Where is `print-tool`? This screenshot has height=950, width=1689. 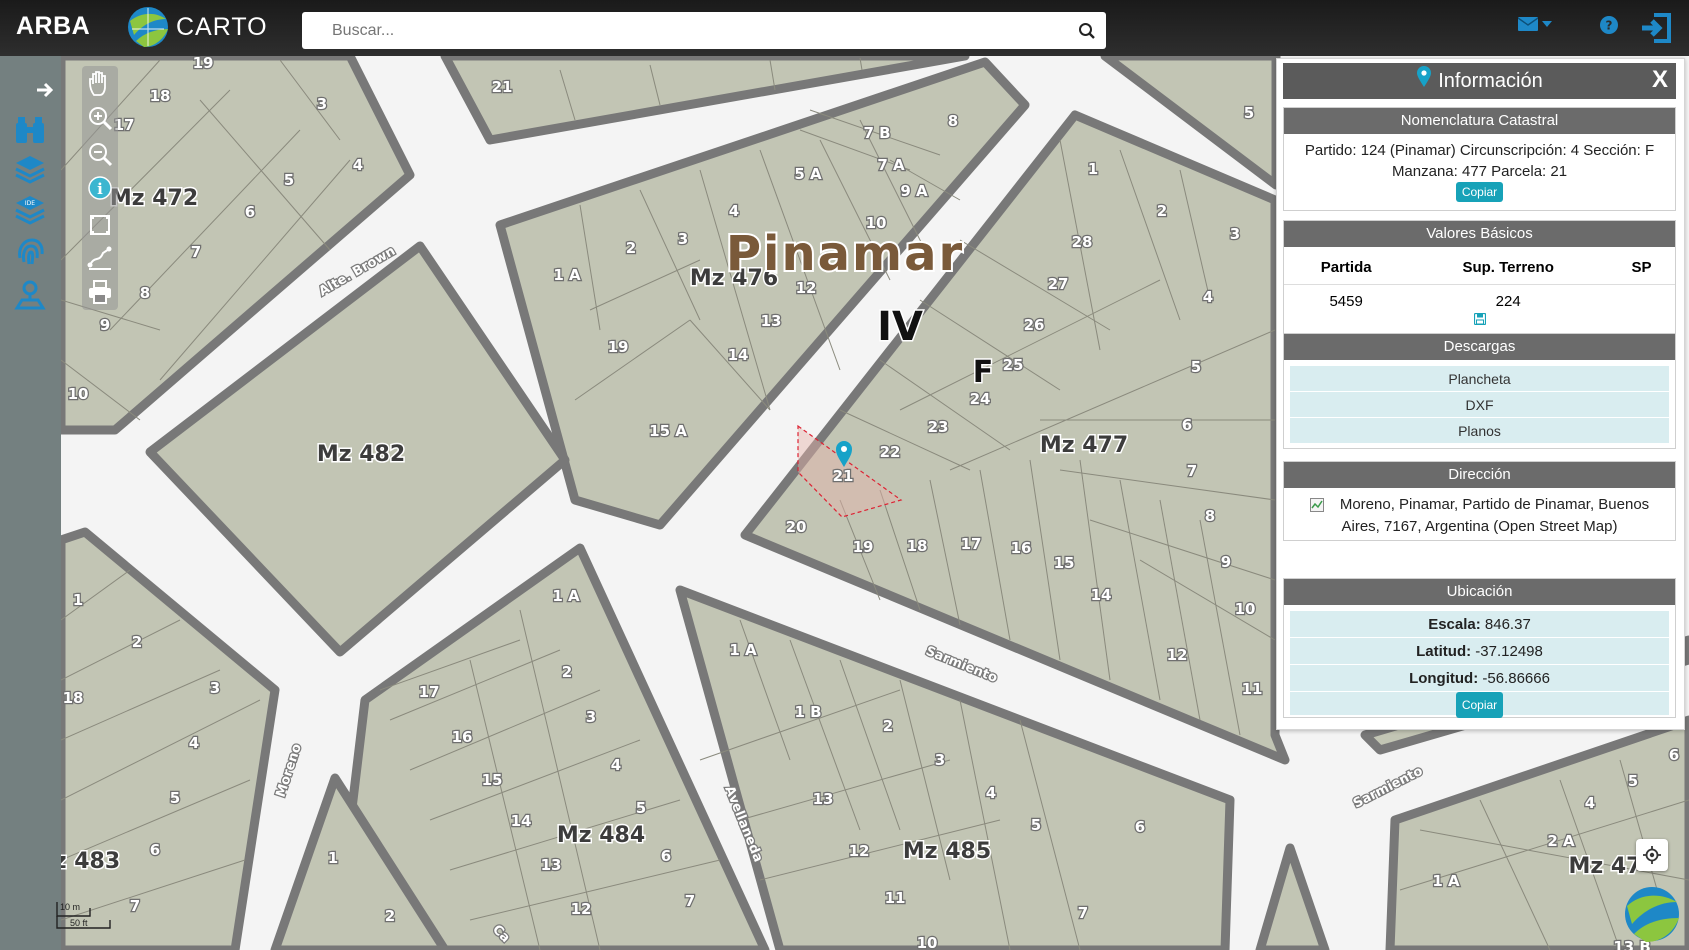
print-tool is located at coordinates (100, 292).